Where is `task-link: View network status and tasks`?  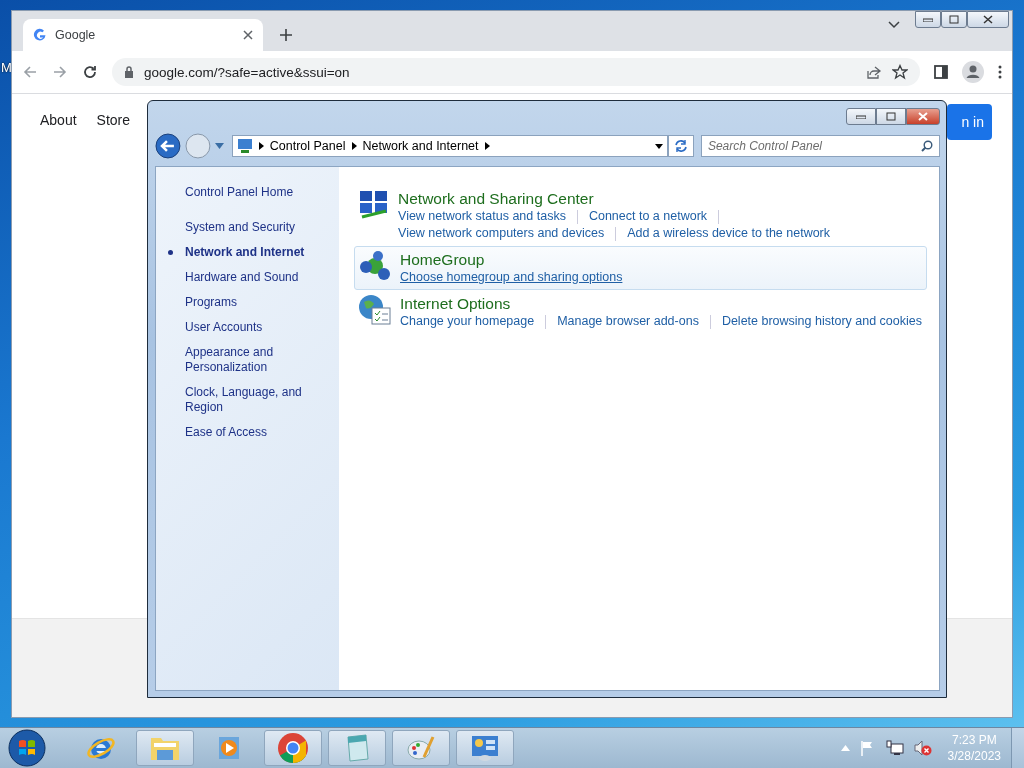
task-link: View network status and tasks is located at coordinates (482, 216).